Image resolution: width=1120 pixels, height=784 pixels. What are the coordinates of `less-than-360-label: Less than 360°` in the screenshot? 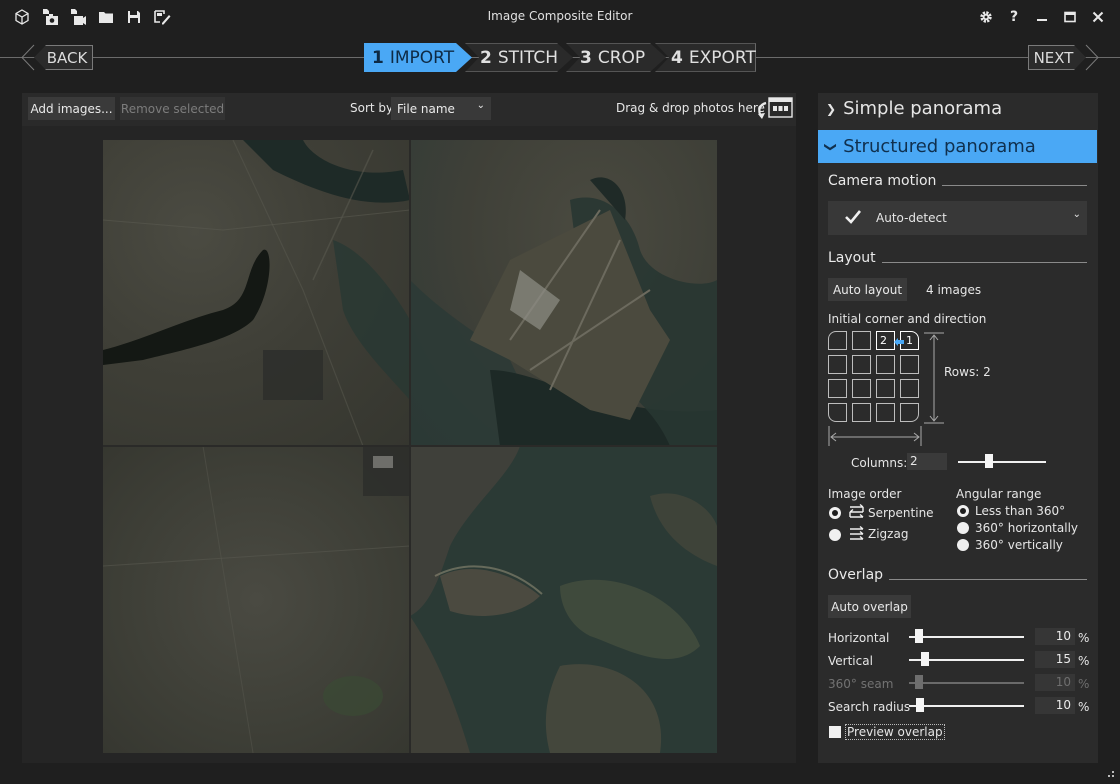 It's located at (1020, 511).